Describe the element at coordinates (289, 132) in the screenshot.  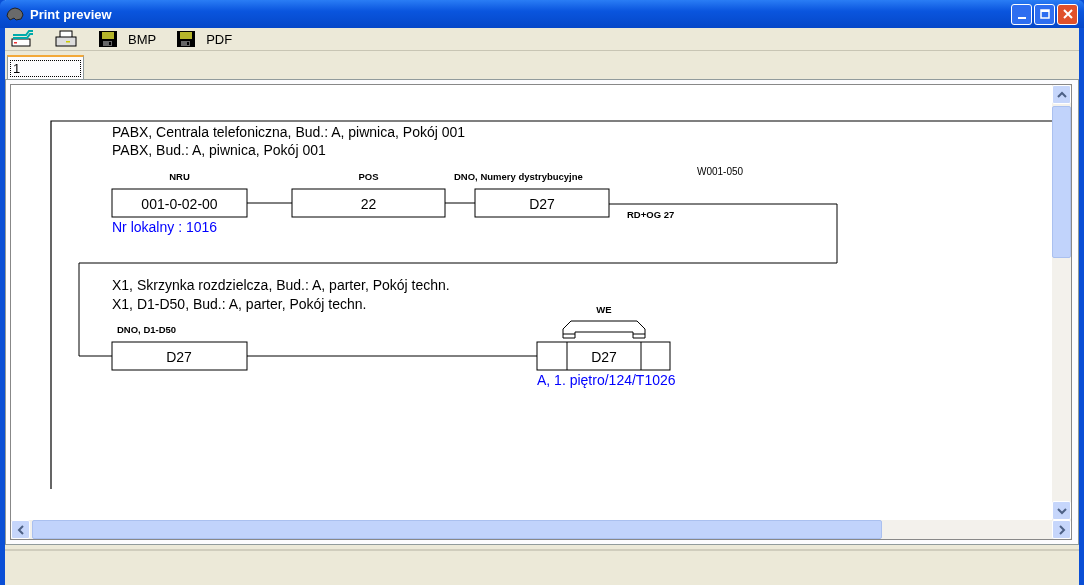
I see `location-text: PABX, Centrala telefoniczna, Bud.: A, piwnica, Pokój 001` at that location.